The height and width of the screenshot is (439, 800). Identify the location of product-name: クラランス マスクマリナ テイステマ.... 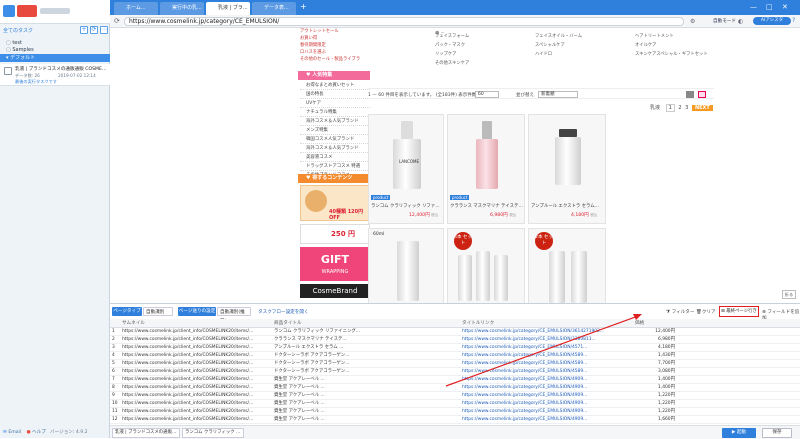
(487, 206).